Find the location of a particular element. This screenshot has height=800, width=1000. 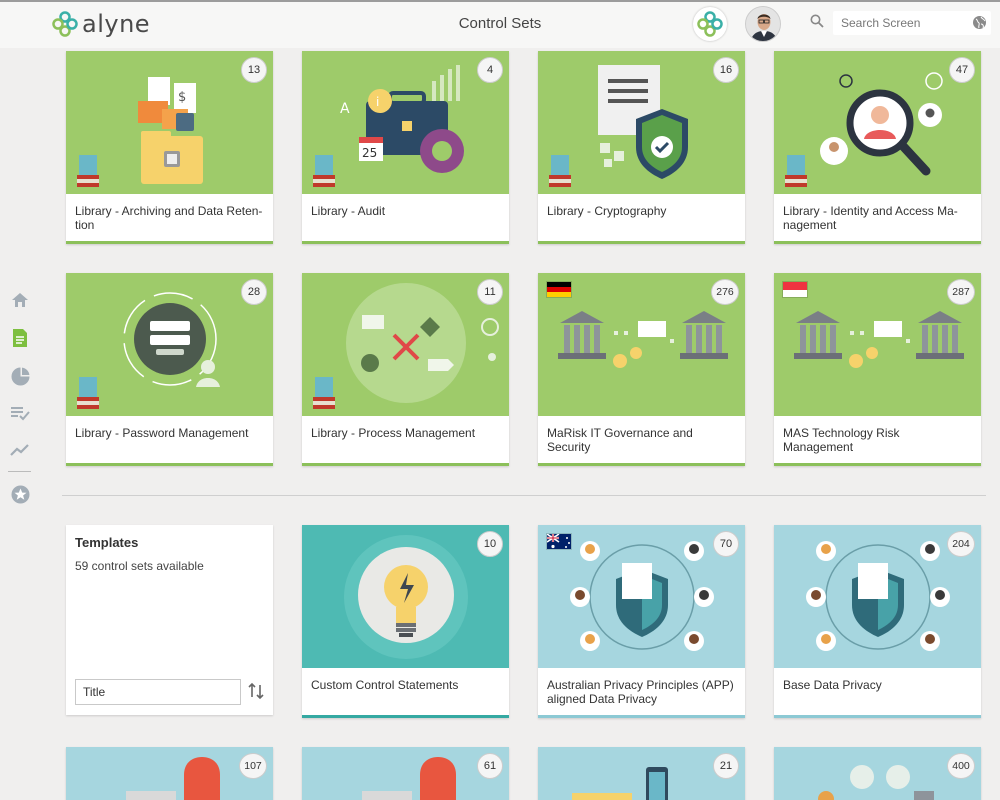

control-set-card: 287 MAS Technology Risk Management is located at coordinates (877, 369).